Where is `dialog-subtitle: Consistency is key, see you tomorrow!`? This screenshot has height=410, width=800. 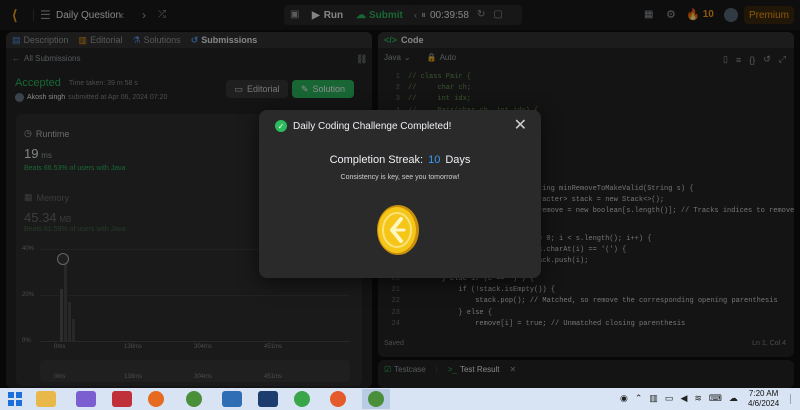 dialog-subtitle: Consistency is key, see you tomorrow! is located at coordinates (400, 177).